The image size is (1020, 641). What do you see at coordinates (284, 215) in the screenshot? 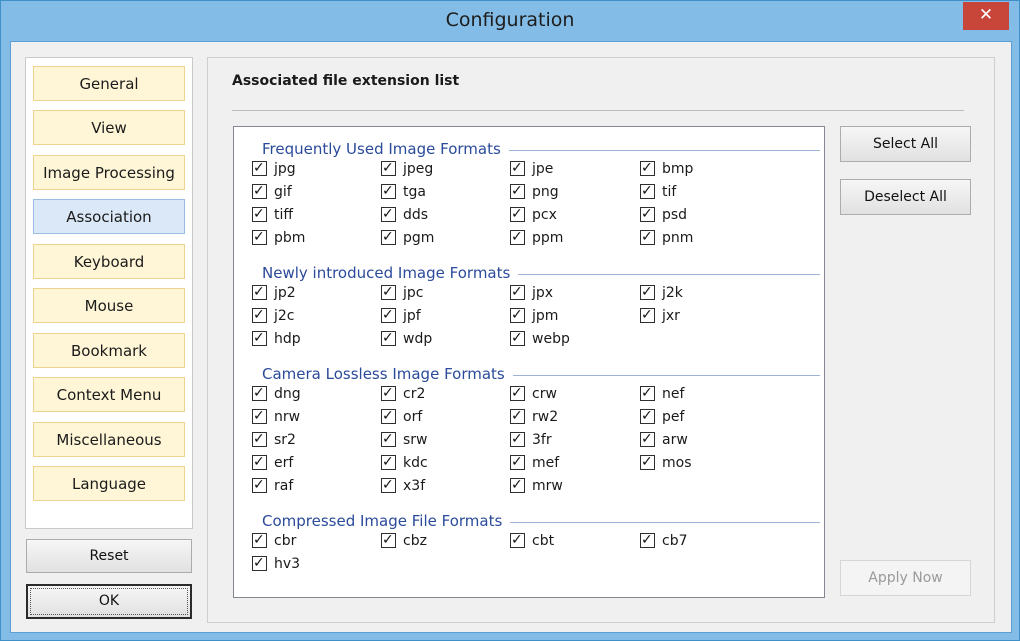
I see `extension-label: tiff` at bounding box center [284, 215].